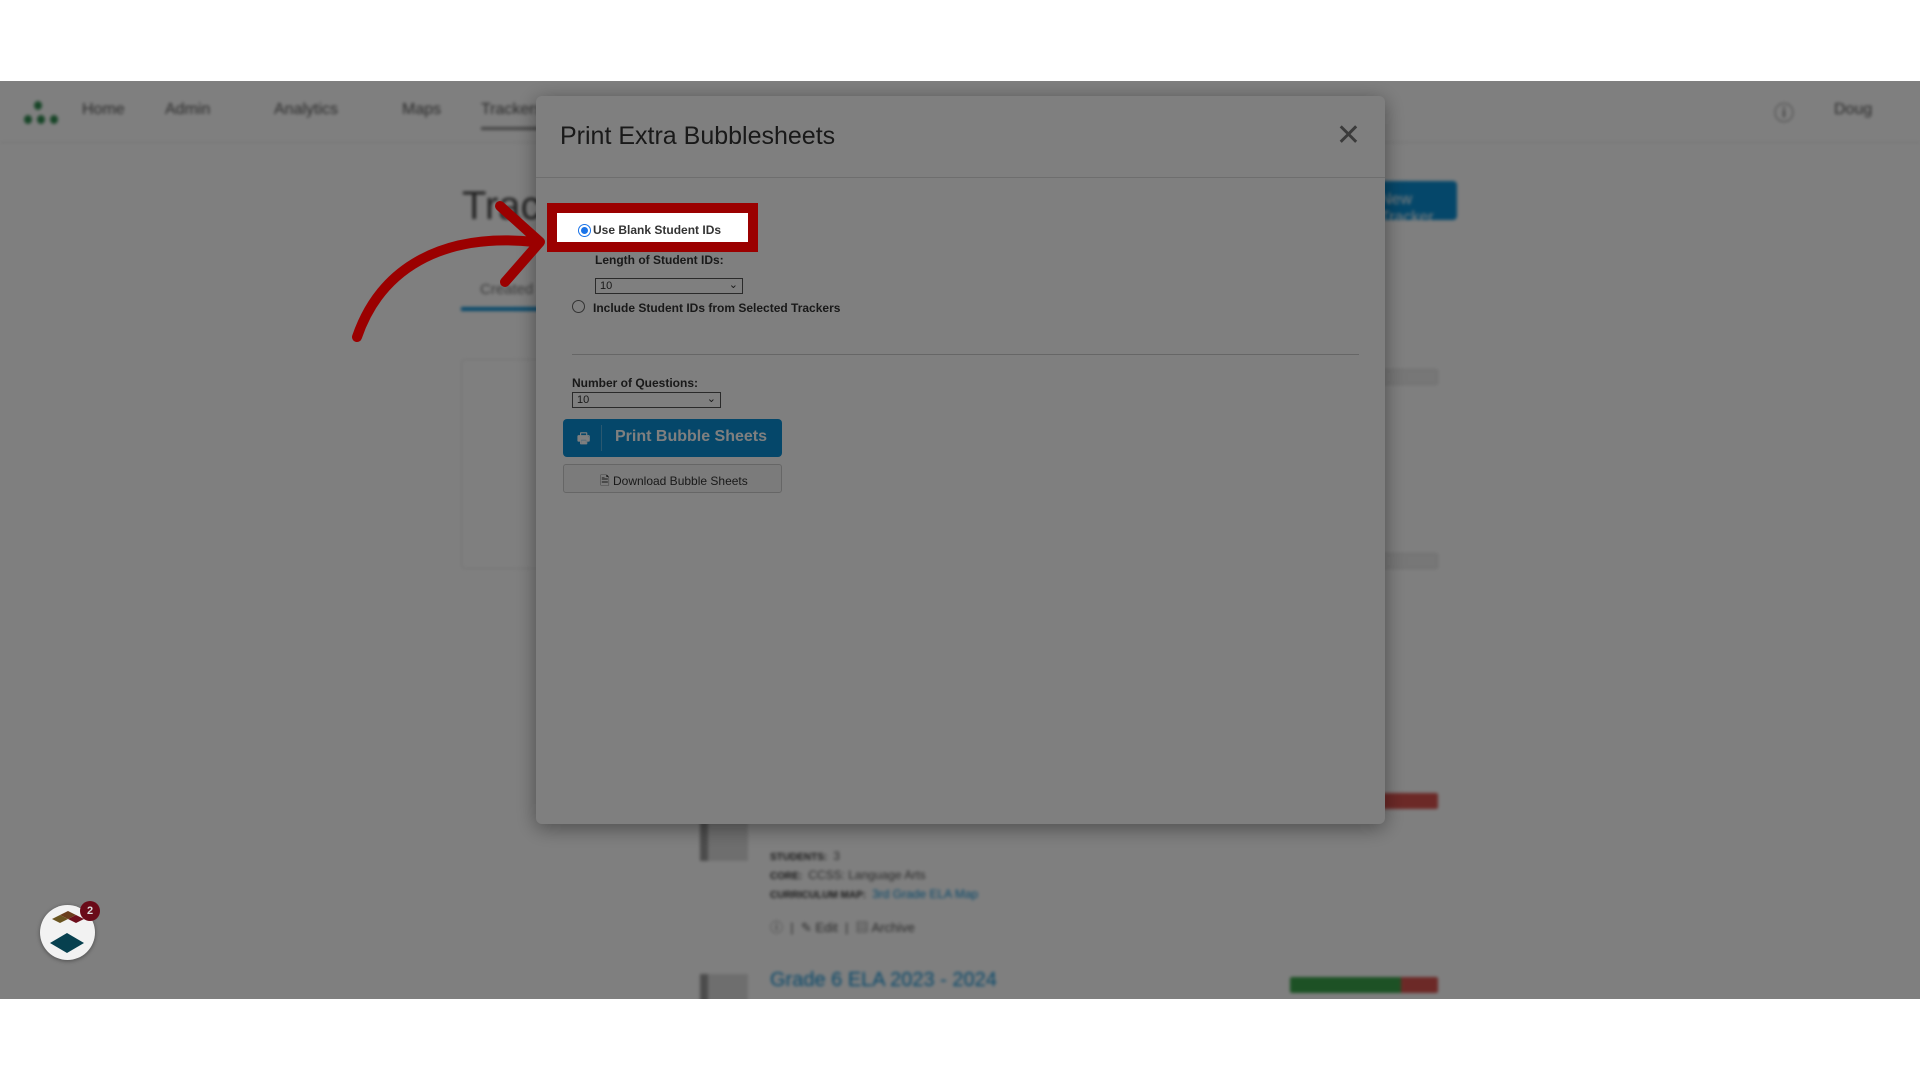 The image size is (1920, 1080). I want to click on notification-badge: 2, so click(90, 911).